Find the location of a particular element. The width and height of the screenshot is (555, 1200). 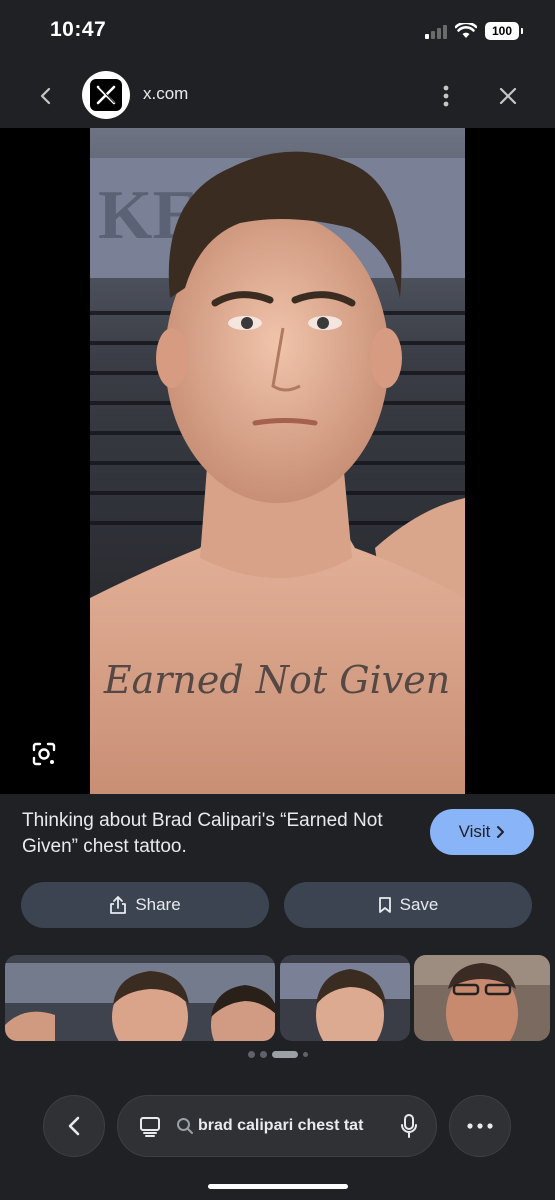

chevron-right-icon is located at coordinates (501, 832).